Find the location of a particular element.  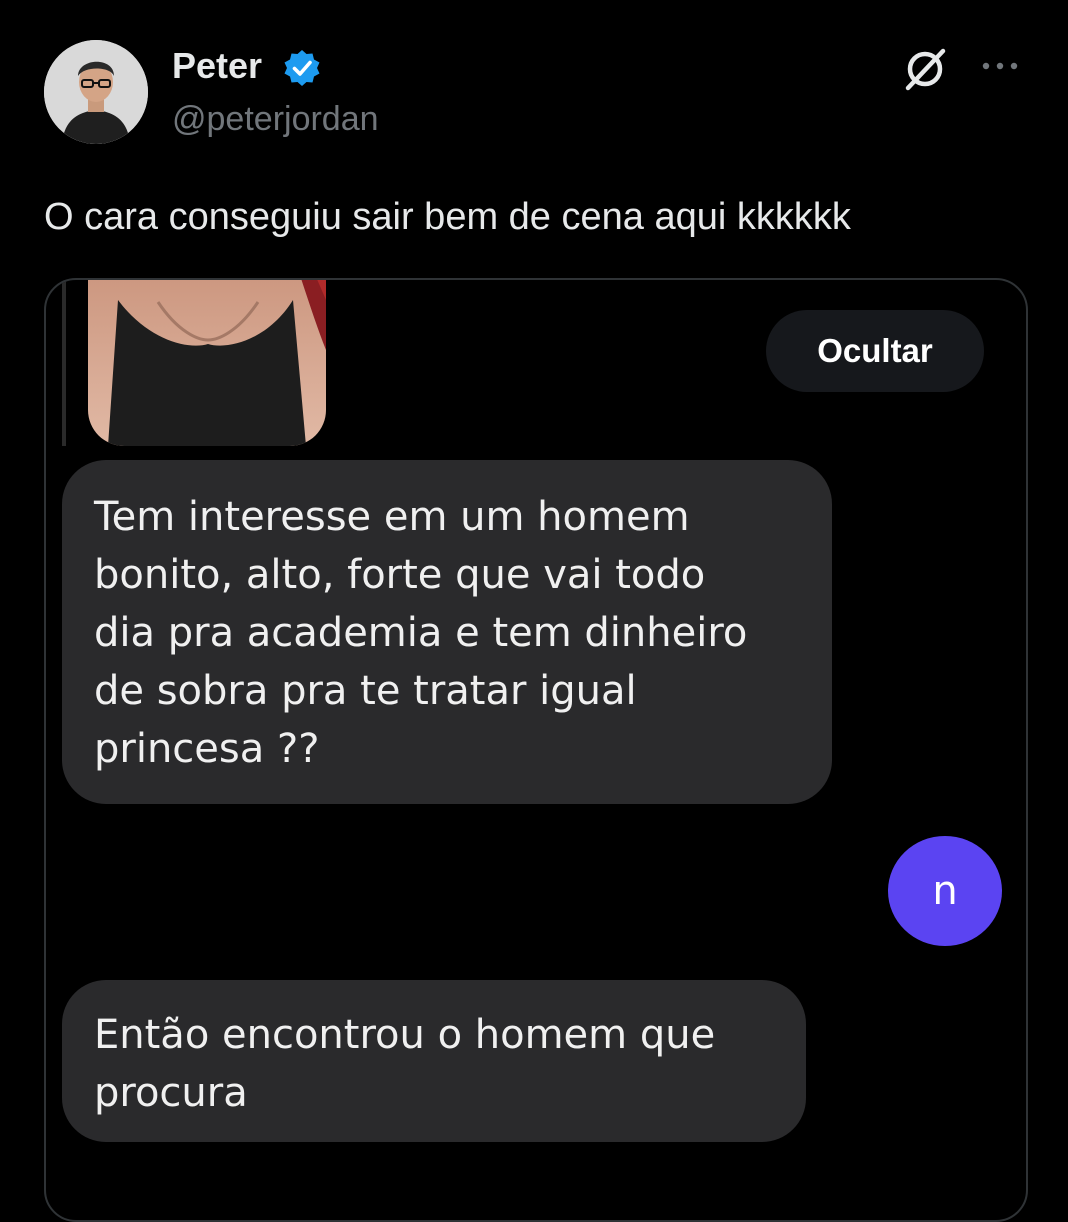

grok-icon is located at coordinates (925, 69).